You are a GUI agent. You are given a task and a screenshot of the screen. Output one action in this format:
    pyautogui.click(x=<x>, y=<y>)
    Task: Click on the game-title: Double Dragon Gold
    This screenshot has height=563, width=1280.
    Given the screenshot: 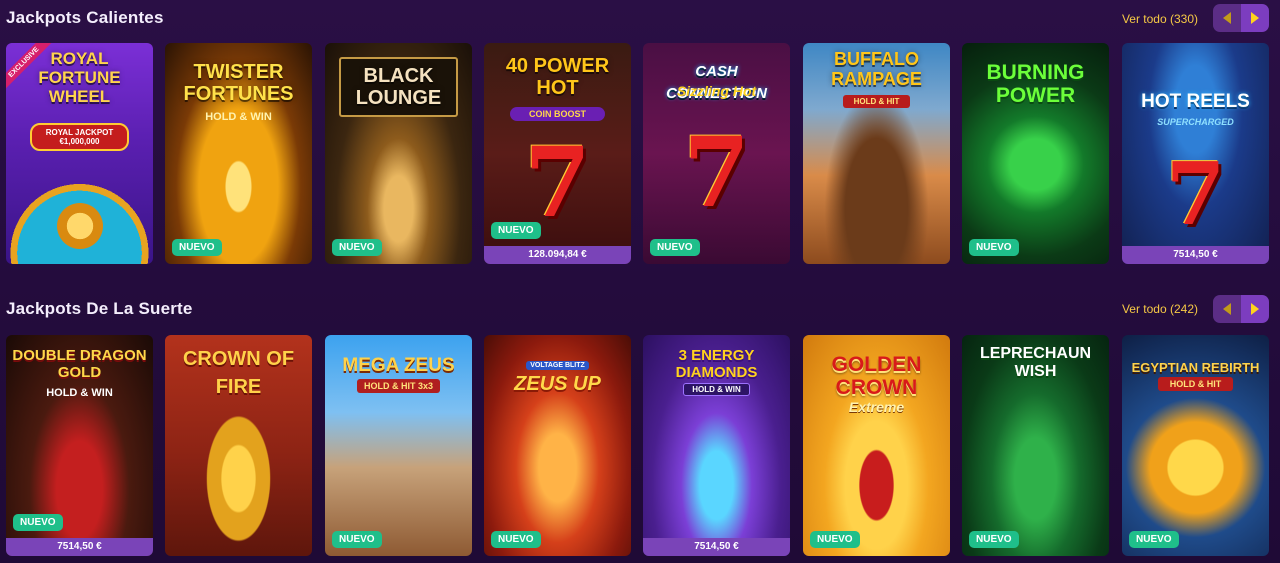 What is the action you would take?
    pyautogui.click(x=79, y=364)
    